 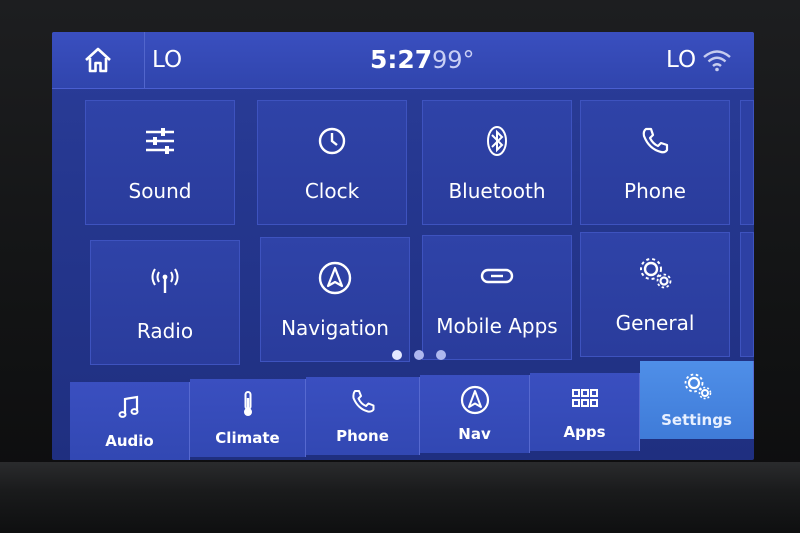 I want to click on bluetooth-icon, so click(x=497, y=141).